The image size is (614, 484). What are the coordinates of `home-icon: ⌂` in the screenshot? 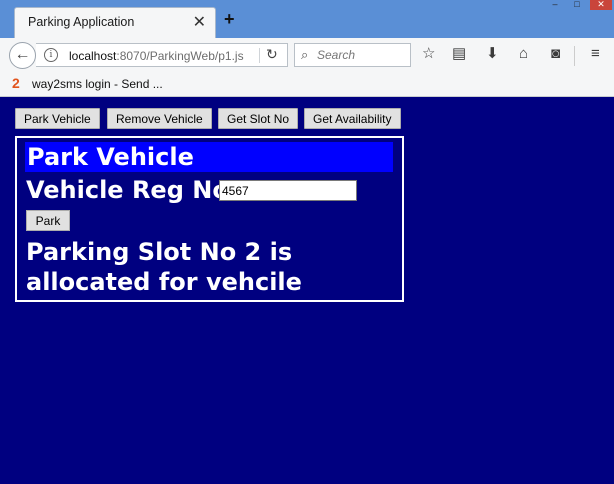 It's located at (523, 54).